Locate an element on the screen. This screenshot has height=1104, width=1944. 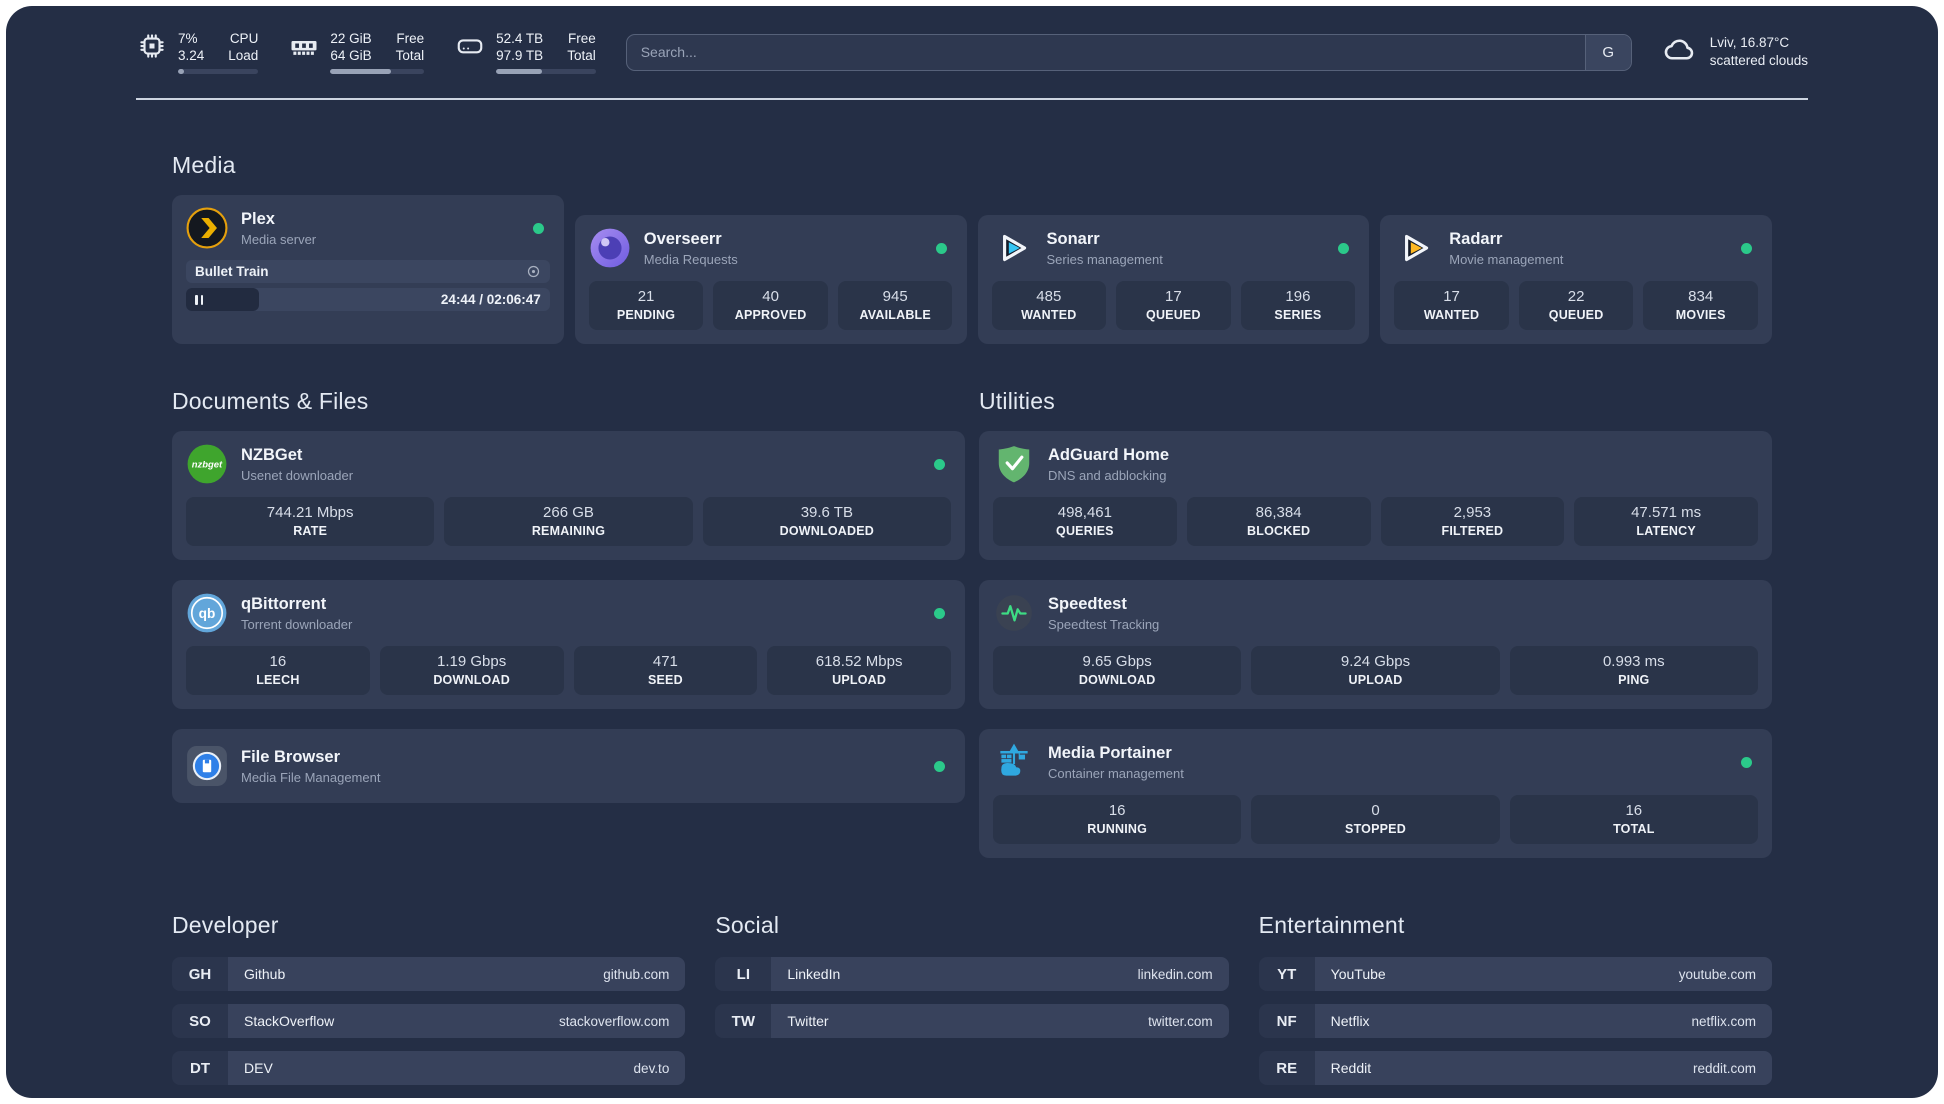
sonarr-icon is located at coordinates (1013, 248).